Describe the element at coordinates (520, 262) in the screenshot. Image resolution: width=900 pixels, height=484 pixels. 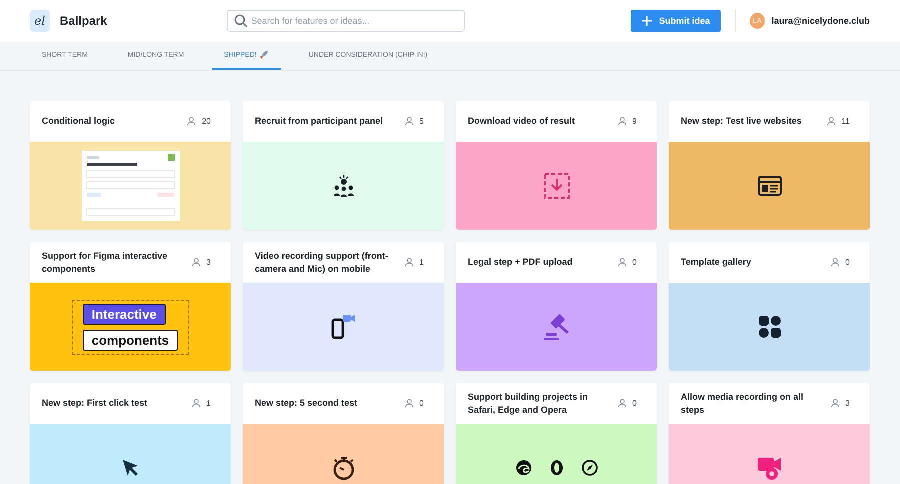
I see `idea-title: Legal step + PDF upload` at that location.